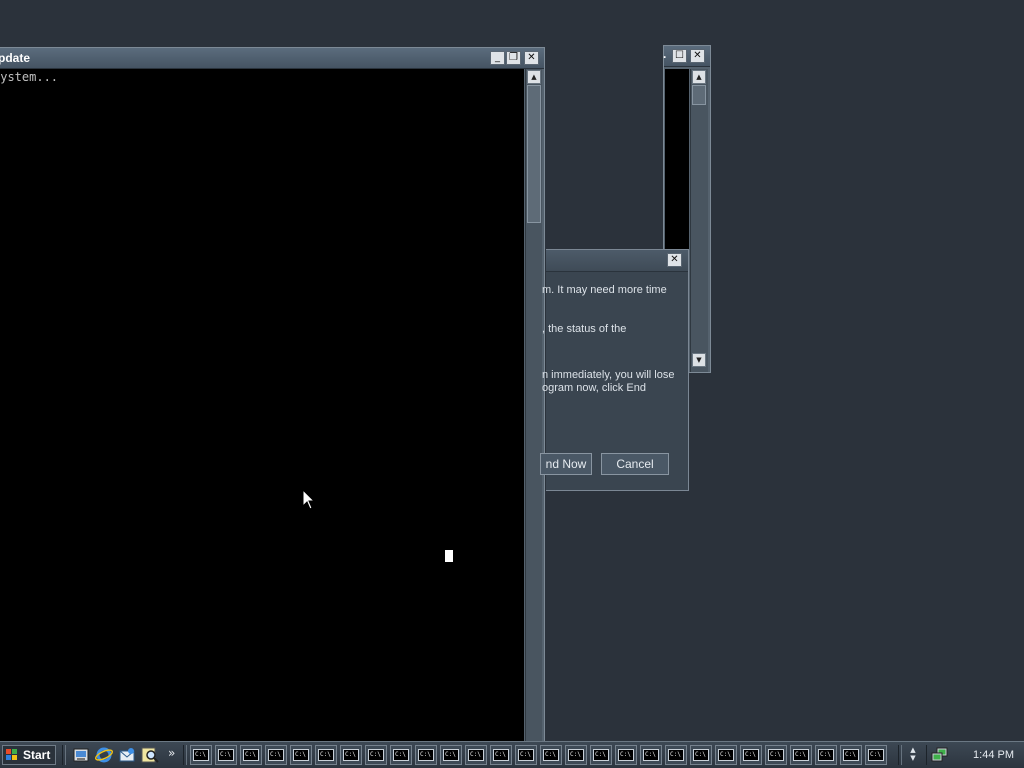  What do you see at coordinates (566, 464) in the screenshot?
I see `end-now-button: nd Now` at bounding box center [566, 464].